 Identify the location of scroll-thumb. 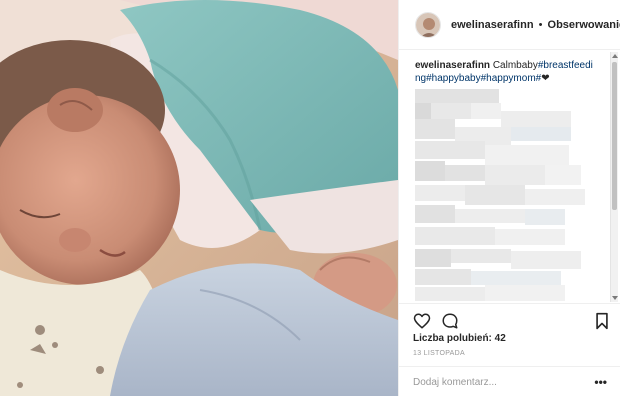
(614, 136).